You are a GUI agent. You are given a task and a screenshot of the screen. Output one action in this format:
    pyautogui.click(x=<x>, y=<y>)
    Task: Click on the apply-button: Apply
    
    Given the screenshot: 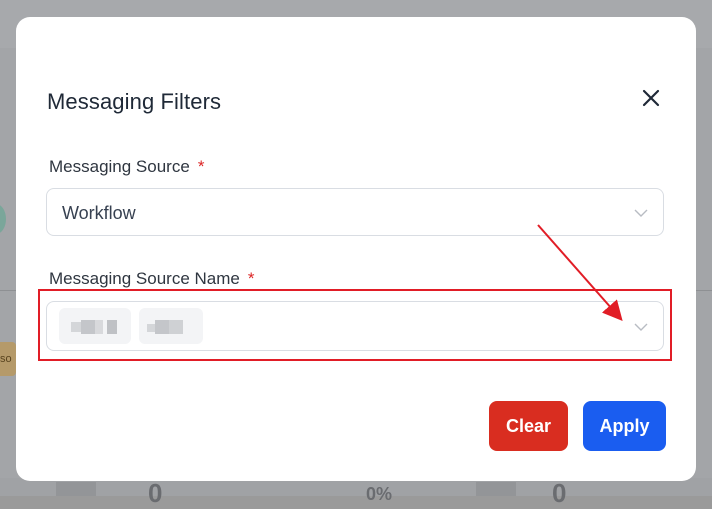 What is the action you would take?
    pyautogui.click(x=624, y=426)
    